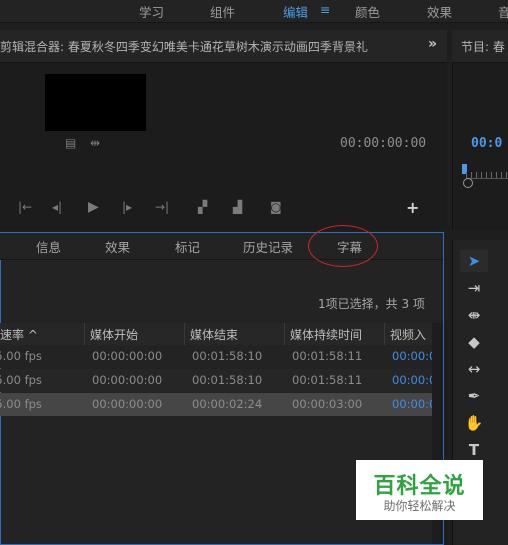 The width and height of the screenshot is (508, 545). Describe the element at coordinates (117, 246) in the screenshot. I see `tab-effects: 效果` at that location.